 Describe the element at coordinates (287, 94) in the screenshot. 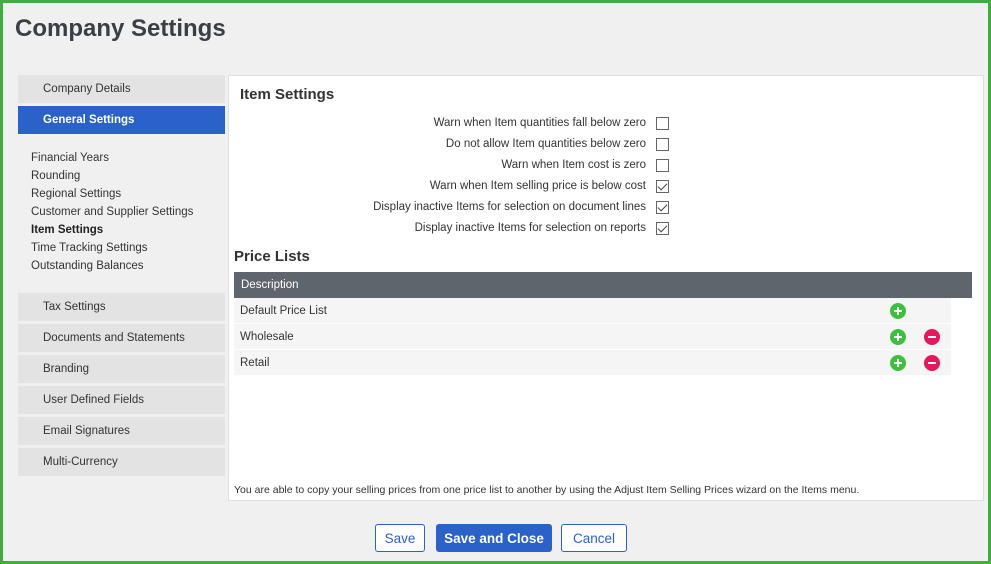

I see `item-settings-title: Item Settings` at that location.